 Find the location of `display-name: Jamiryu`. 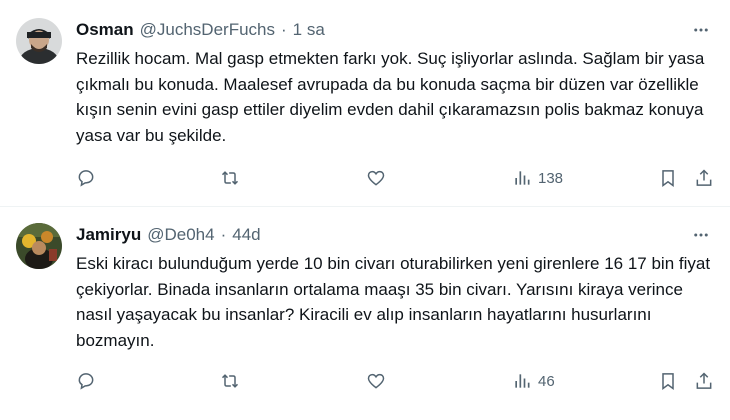

display-name: Jamiryu is located at coordinates (108, 235).